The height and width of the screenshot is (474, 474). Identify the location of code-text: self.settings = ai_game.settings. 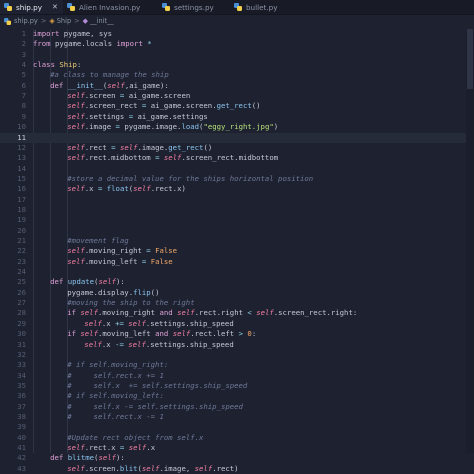
(137, 116).